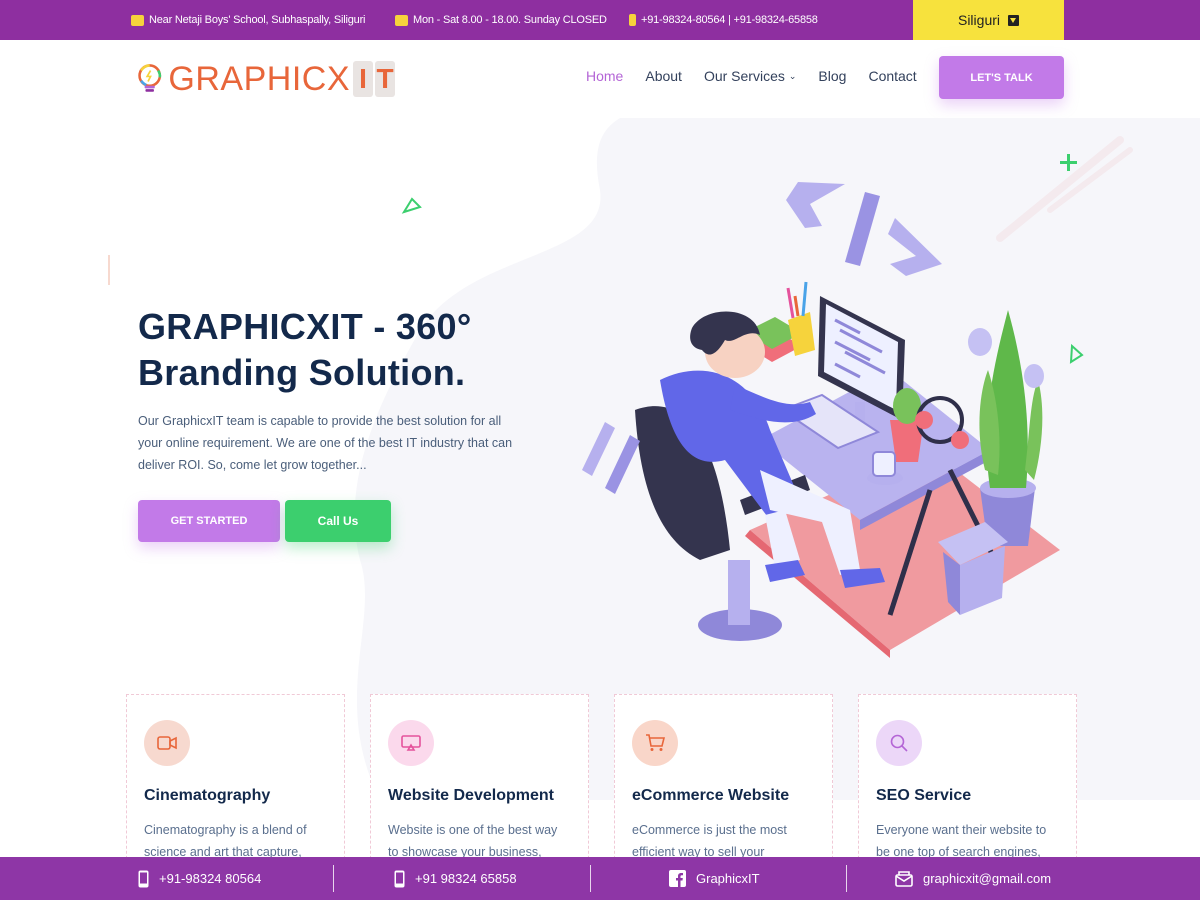 The height and width of the screenshot is (900, 1200). What do you see at coordinates (728, 878) in the screenshot?
I see `bottom-facebook-text: GraphicxIT` at bounding box center [728, 878].